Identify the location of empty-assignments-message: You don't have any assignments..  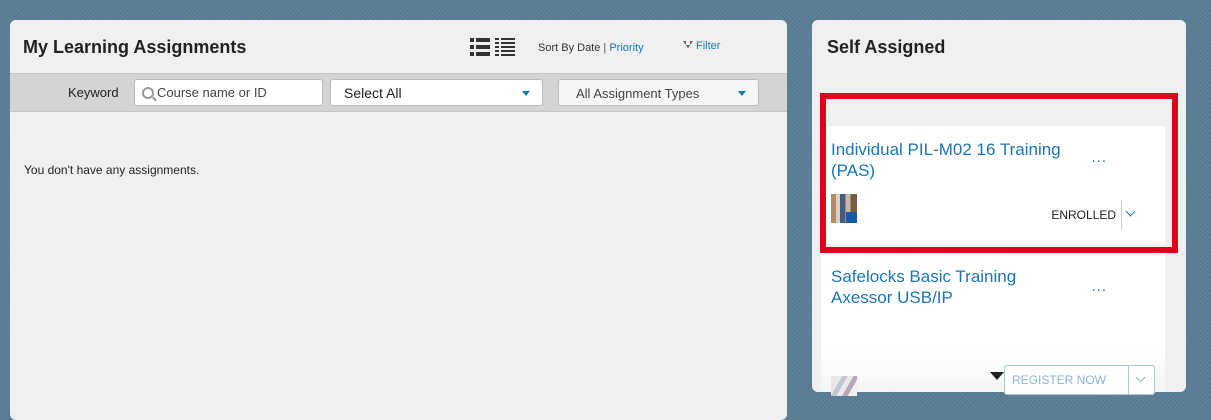
(112, 170).